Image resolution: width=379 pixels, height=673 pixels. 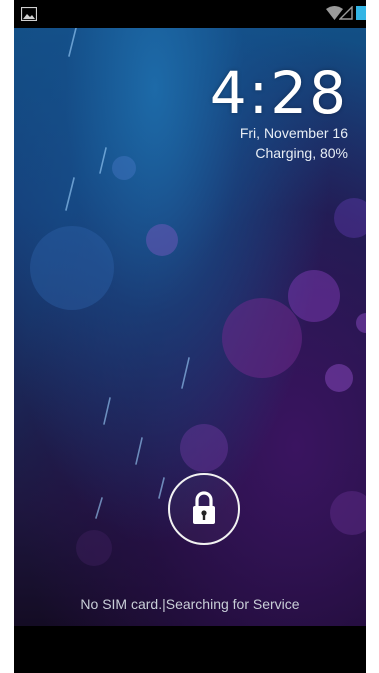 I want to click on navigation-bar, so click(x=190, y=649).